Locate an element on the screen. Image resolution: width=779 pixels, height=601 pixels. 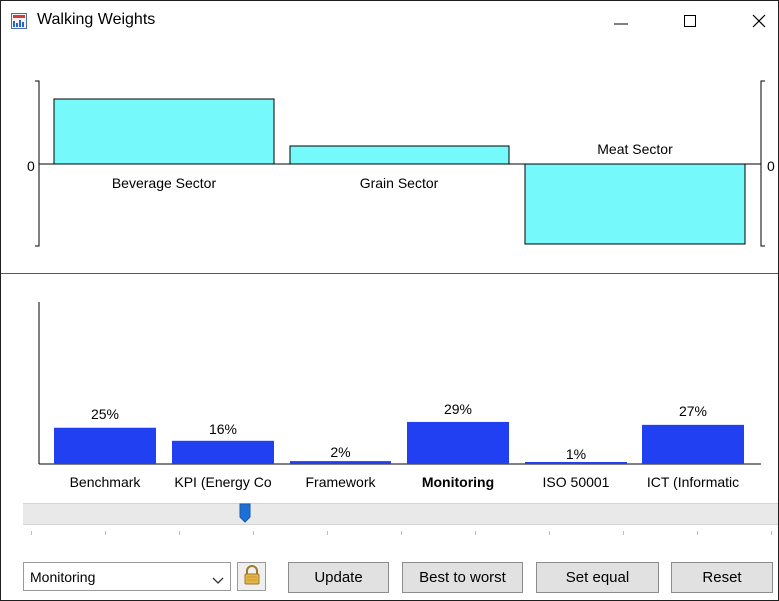
percent-label-kpi: 16% is located at coordinates (223, 429).